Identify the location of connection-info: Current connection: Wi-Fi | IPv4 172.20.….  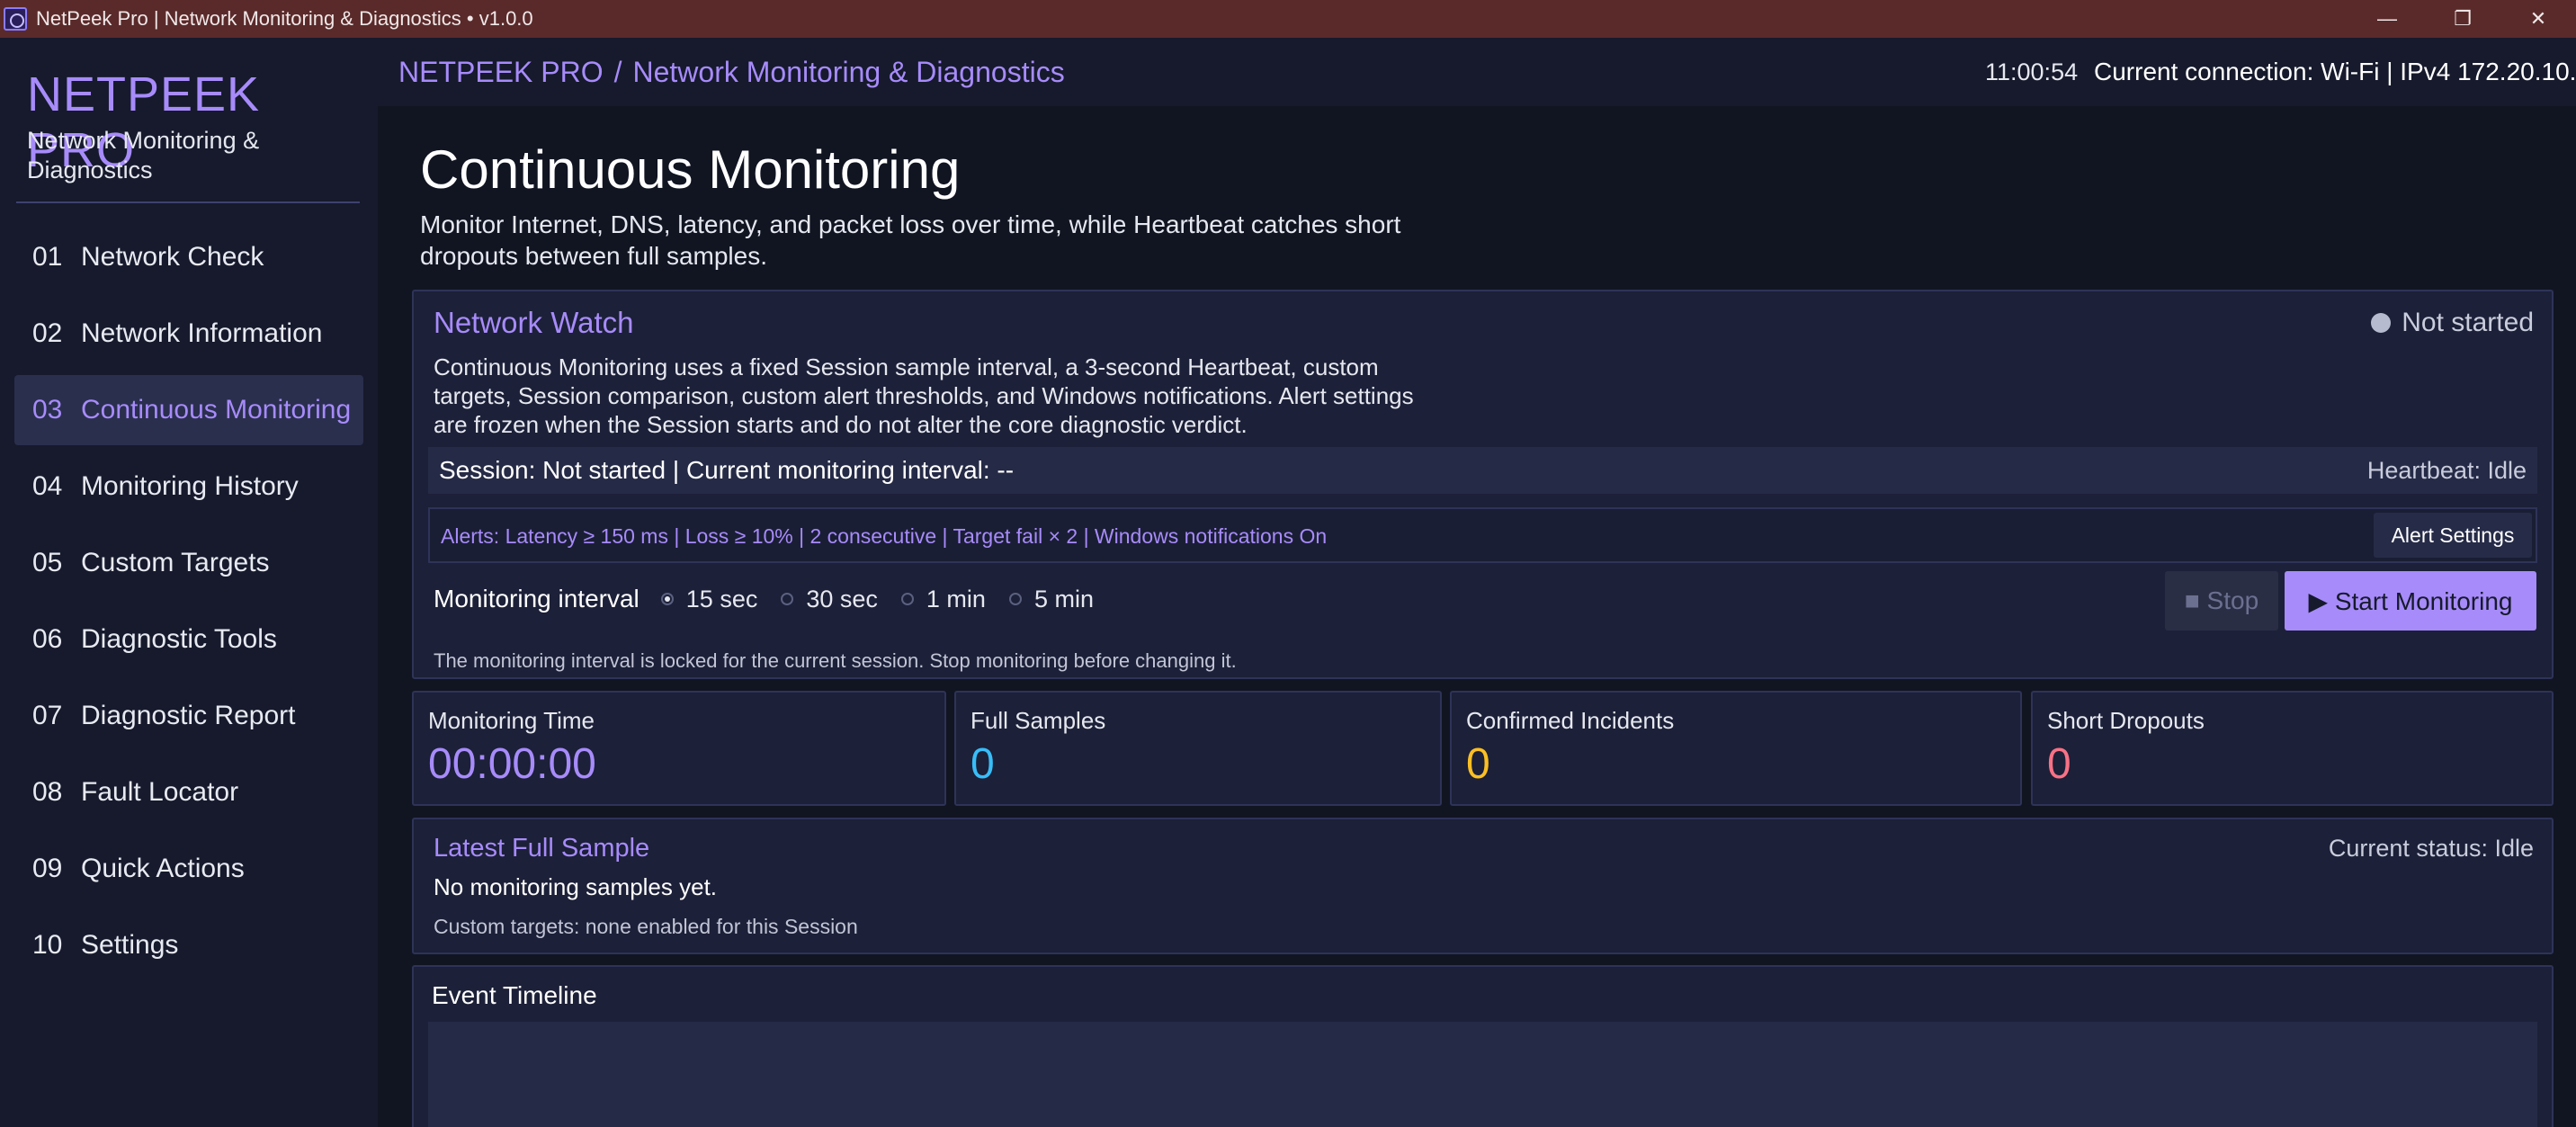
(2335, 71).